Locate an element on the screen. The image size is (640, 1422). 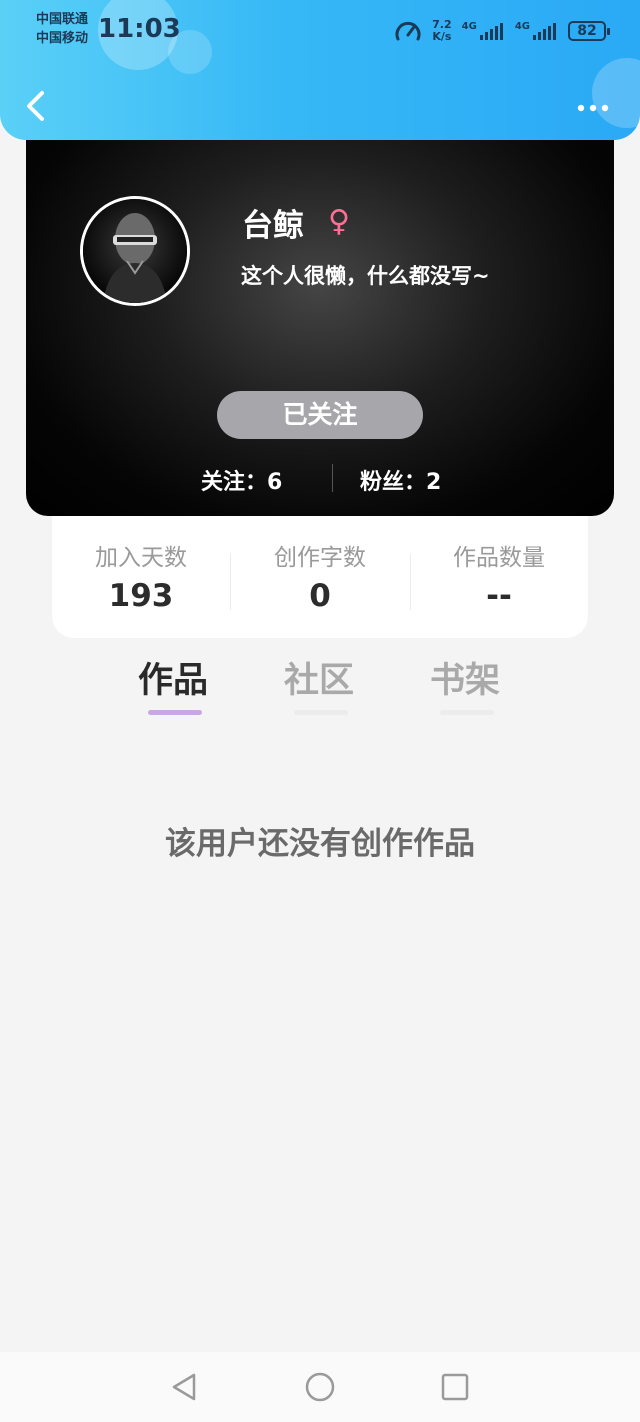
following-stat: 关注：6 is located at coordinates (241, 480).